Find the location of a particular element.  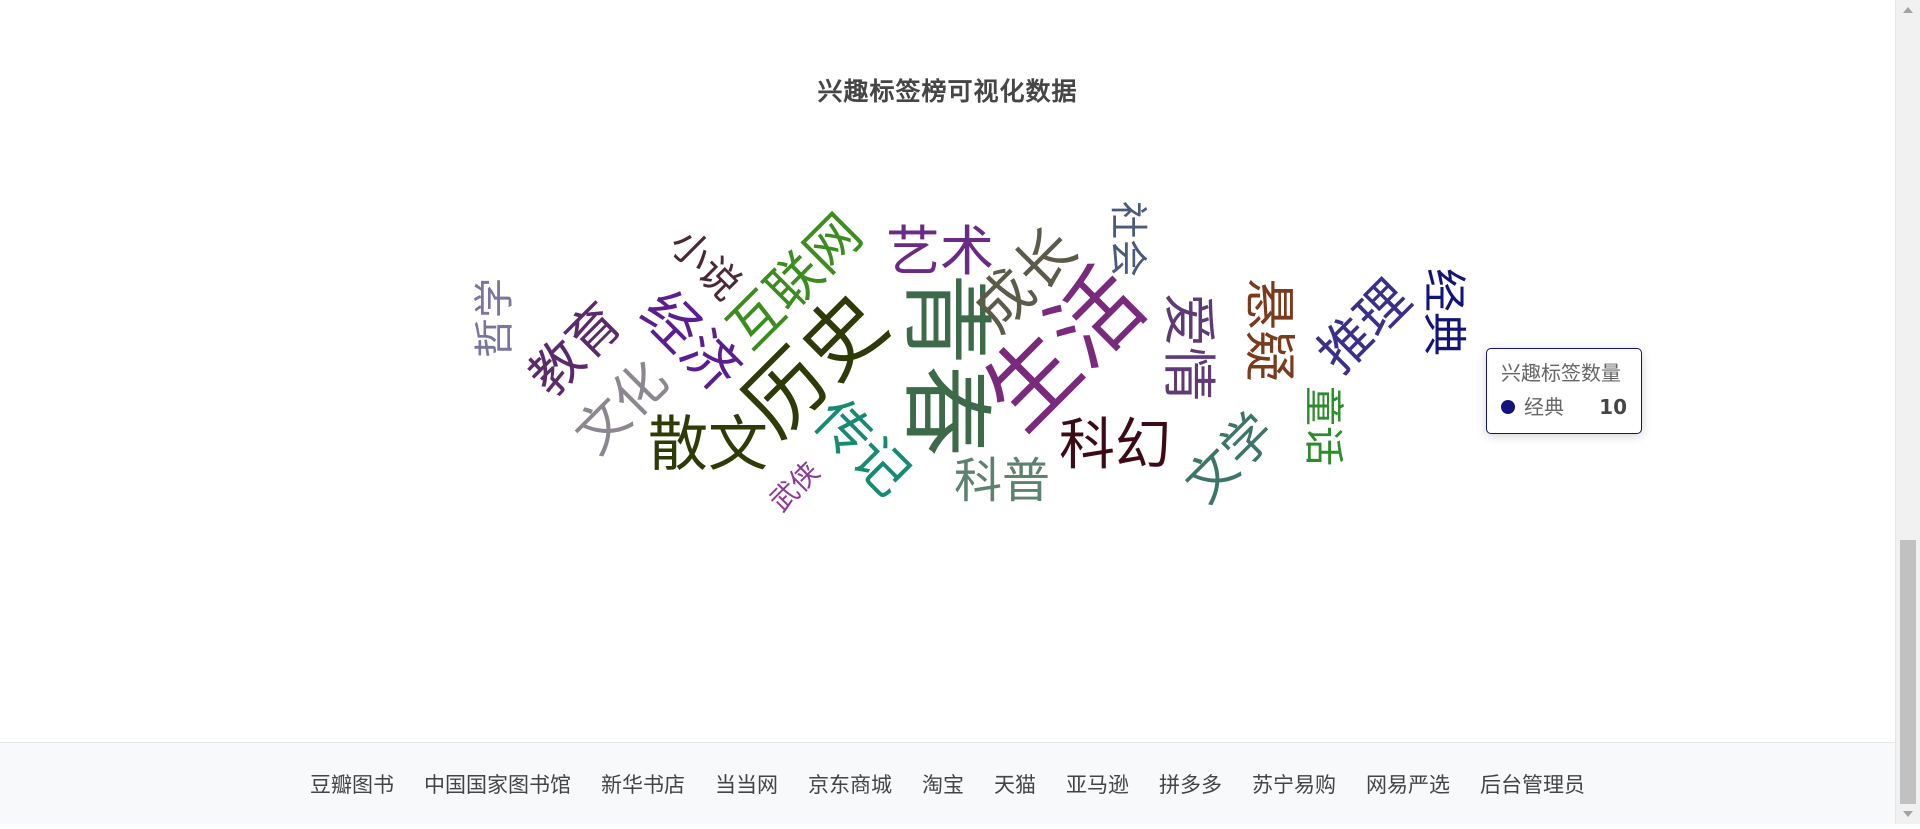

footer-link-7: 亚马逊 is located at coordinates (1097, 784).